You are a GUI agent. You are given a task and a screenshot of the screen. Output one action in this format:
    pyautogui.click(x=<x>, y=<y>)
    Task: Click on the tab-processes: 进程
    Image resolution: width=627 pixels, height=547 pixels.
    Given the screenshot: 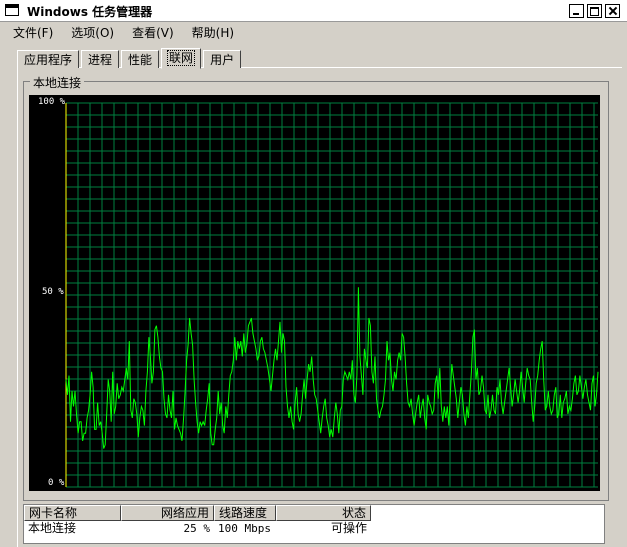 What is the action you would take?
    pyautogui.click(x=100, y=59)
    